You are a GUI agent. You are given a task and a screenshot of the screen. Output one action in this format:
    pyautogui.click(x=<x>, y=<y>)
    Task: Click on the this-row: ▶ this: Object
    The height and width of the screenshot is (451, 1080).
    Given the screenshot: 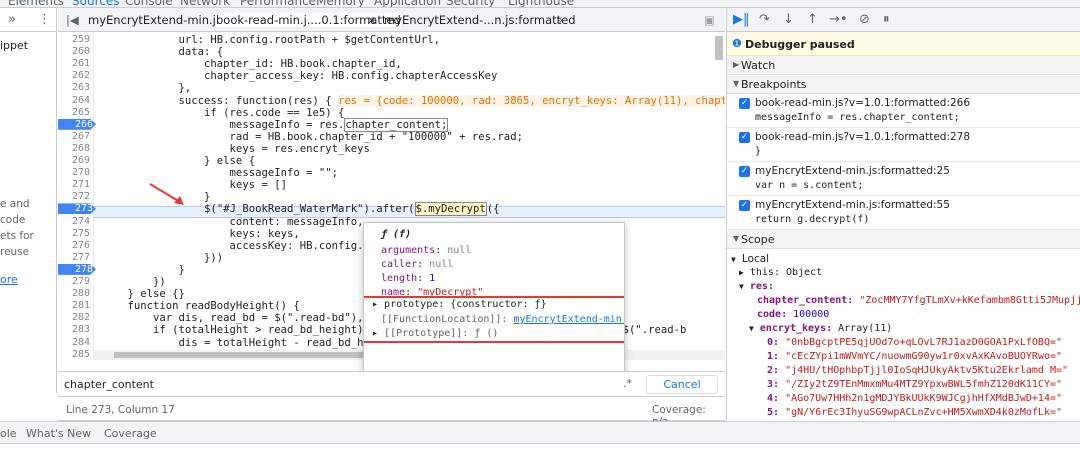 What is the action you would take?
    pyautogui.click(x=780, y=272)
    